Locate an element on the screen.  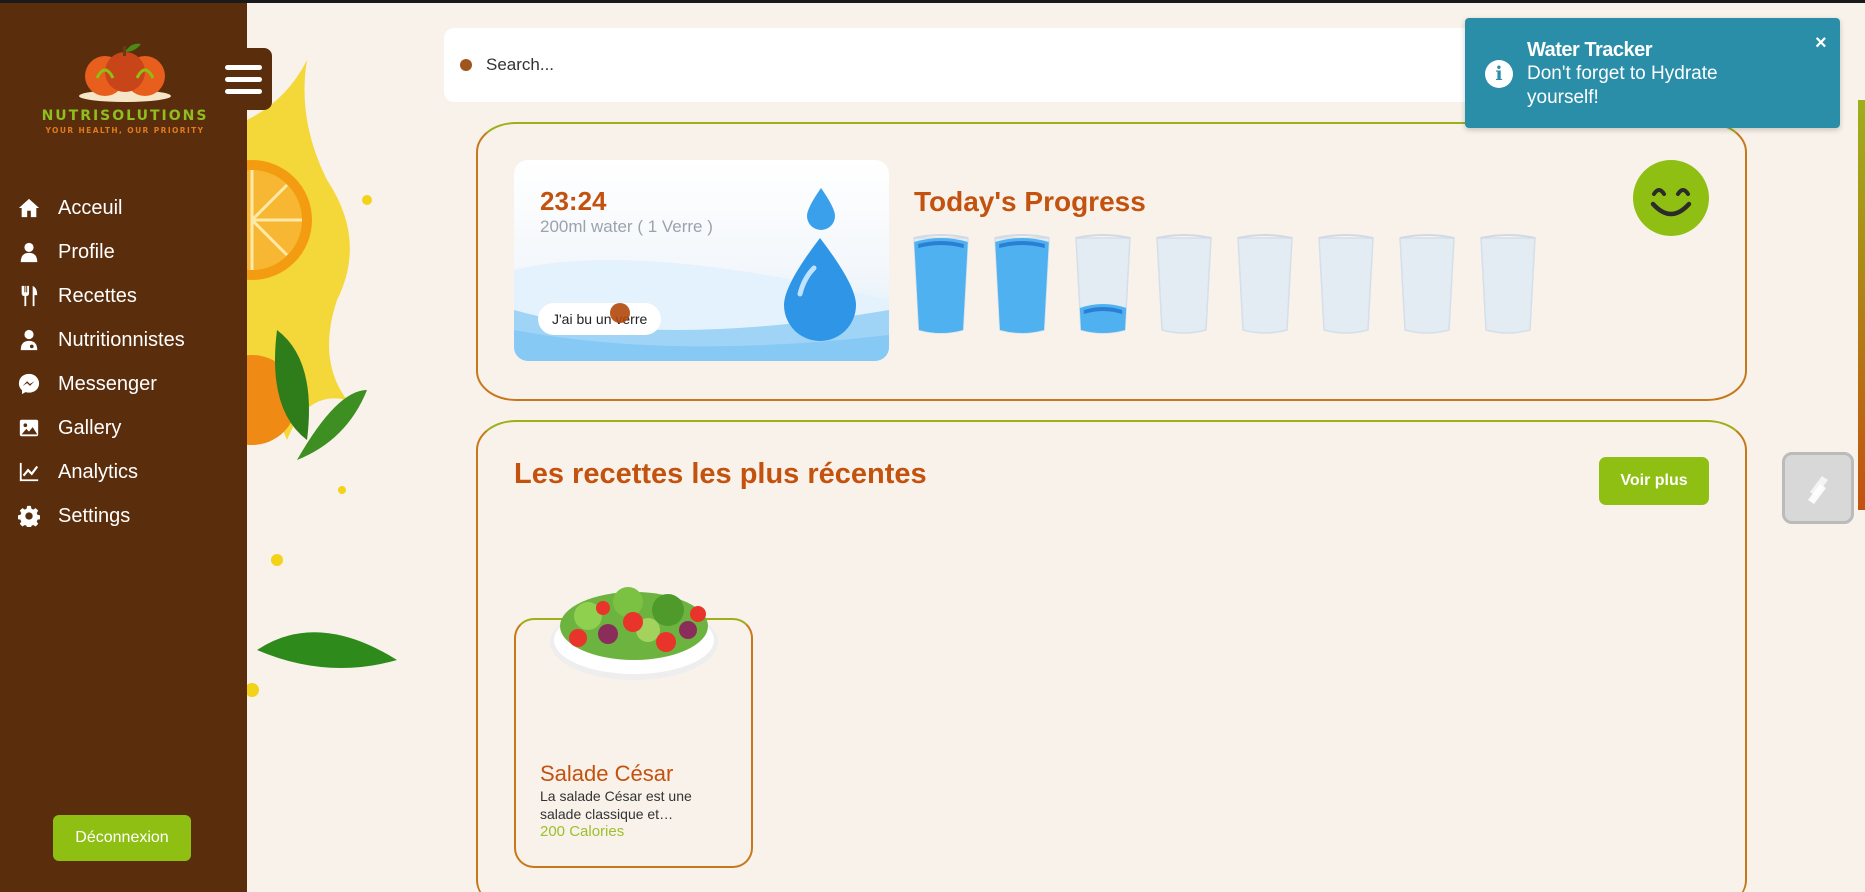
sidebar-item-nutritionnistes: Nutritionnistes is located at coordinates (101, 340).